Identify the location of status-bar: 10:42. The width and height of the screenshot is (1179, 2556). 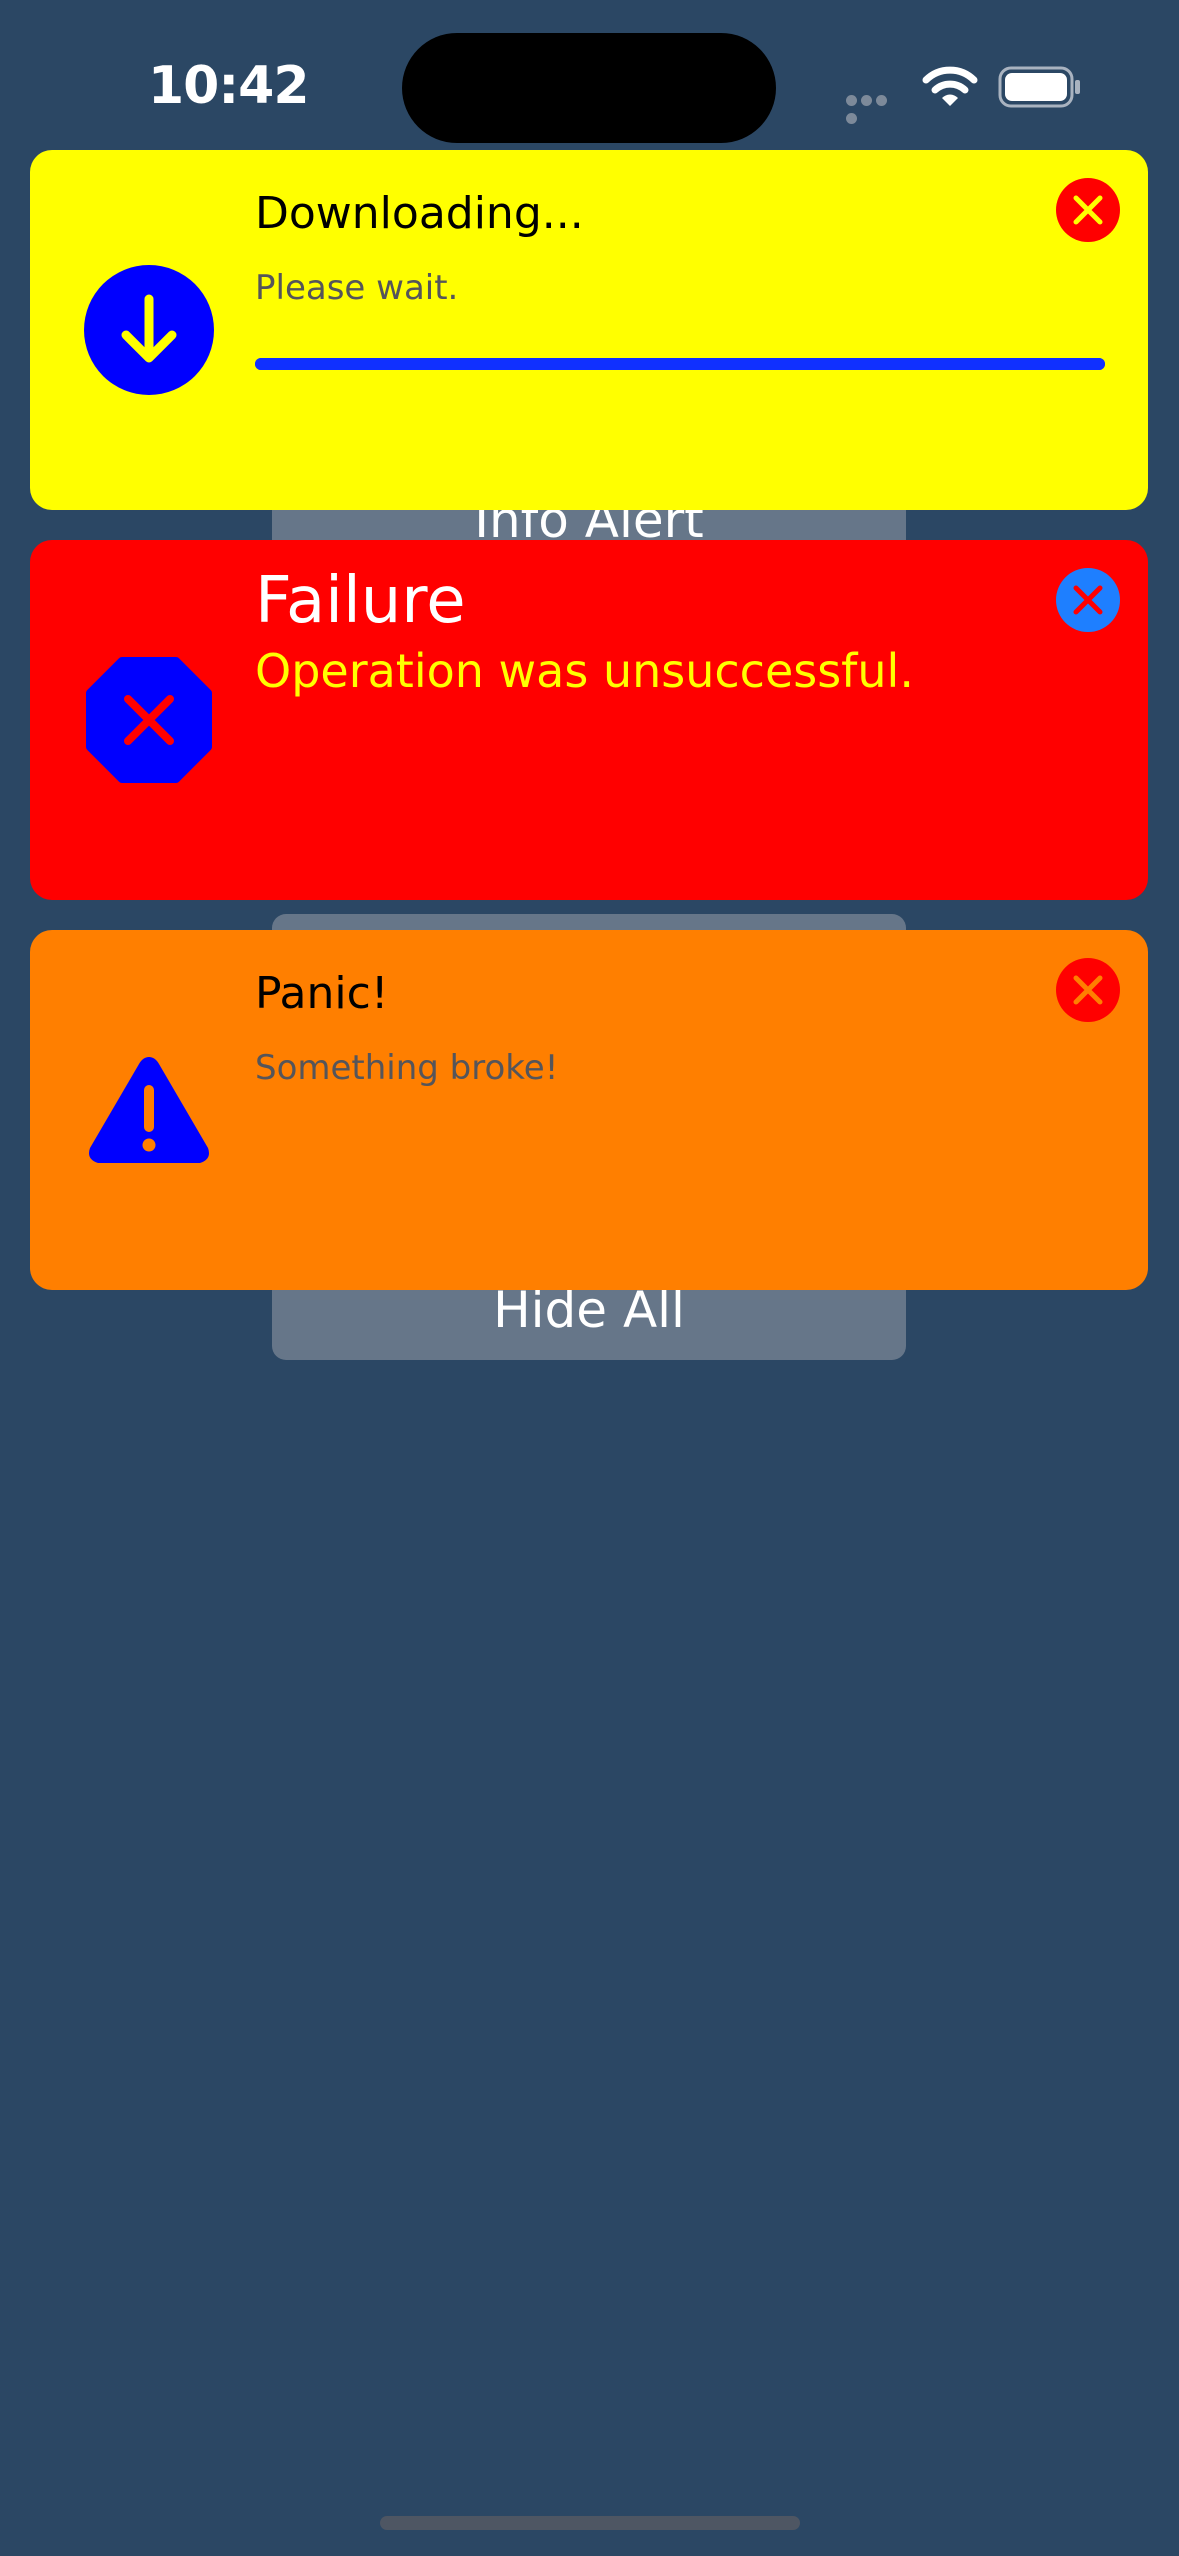
(589, 75).